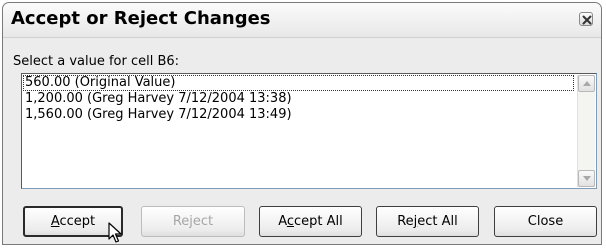  I want to click on close-icon, so click(586, 19).